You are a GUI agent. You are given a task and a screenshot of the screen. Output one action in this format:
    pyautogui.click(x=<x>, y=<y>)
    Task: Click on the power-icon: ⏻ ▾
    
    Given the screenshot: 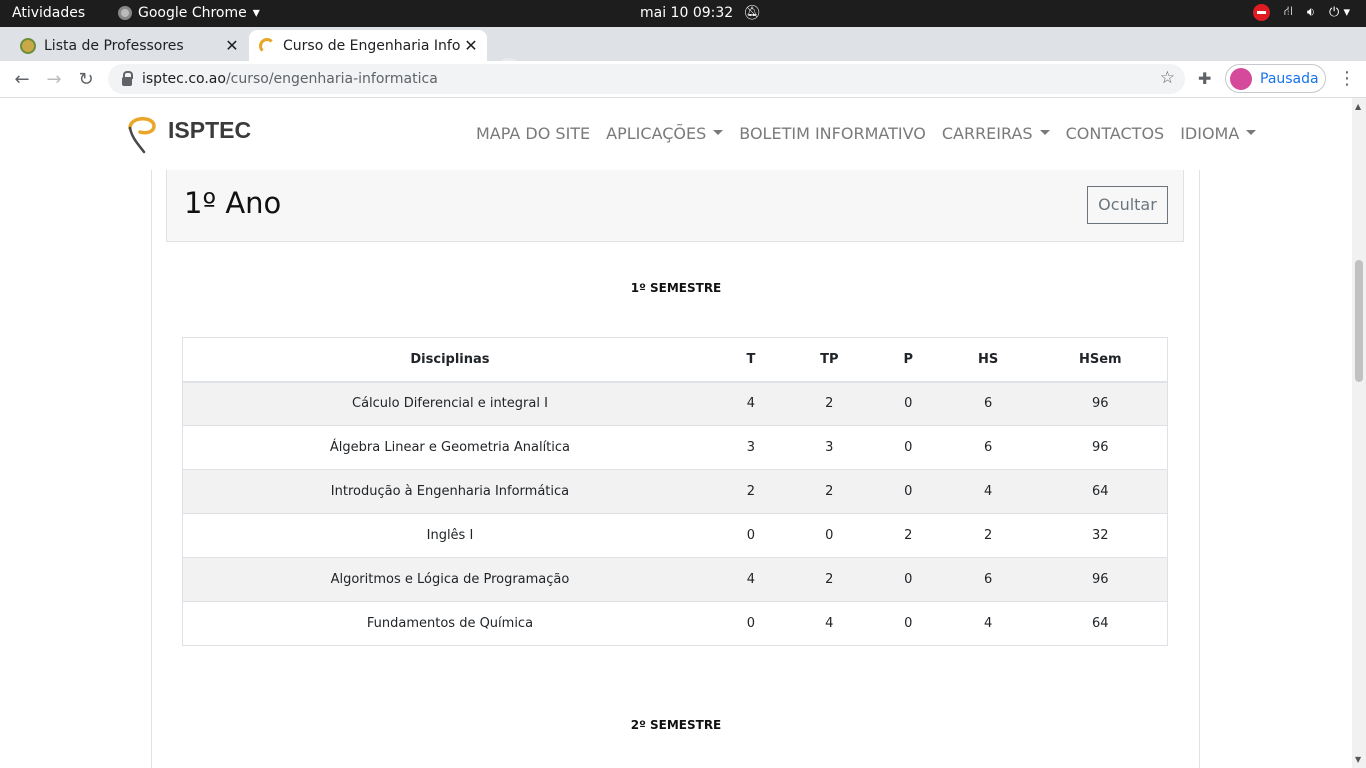 What is the action you would take?
    pyautogui.click(x=1339, y=12)
    